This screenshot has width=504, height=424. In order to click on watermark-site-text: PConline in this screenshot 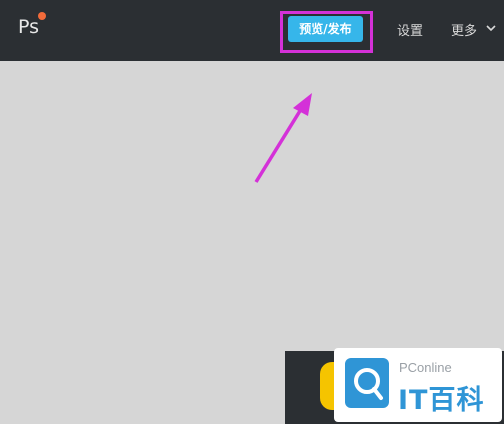, I will do `click(425, 367)`.